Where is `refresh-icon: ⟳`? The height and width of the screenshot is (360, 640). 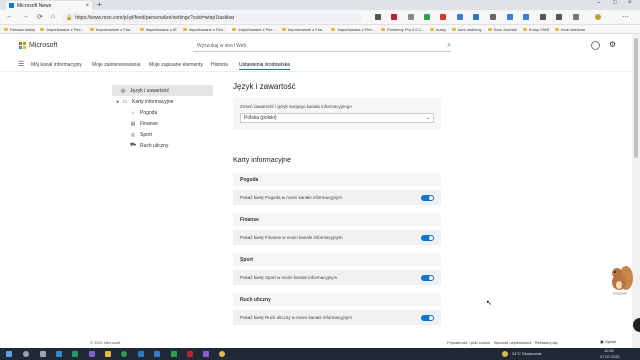
refresh-icon: ⟳ is located at coordinates (40, 17).